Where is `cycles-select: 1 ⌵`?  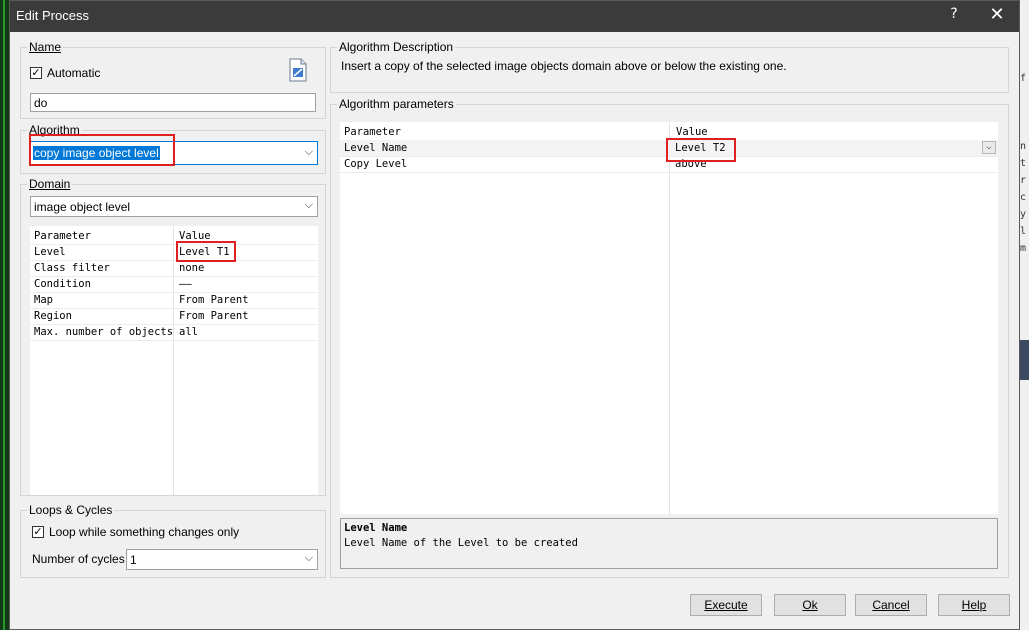 cycles-select: 1 ⌵ is located at coordinates (222, 559).